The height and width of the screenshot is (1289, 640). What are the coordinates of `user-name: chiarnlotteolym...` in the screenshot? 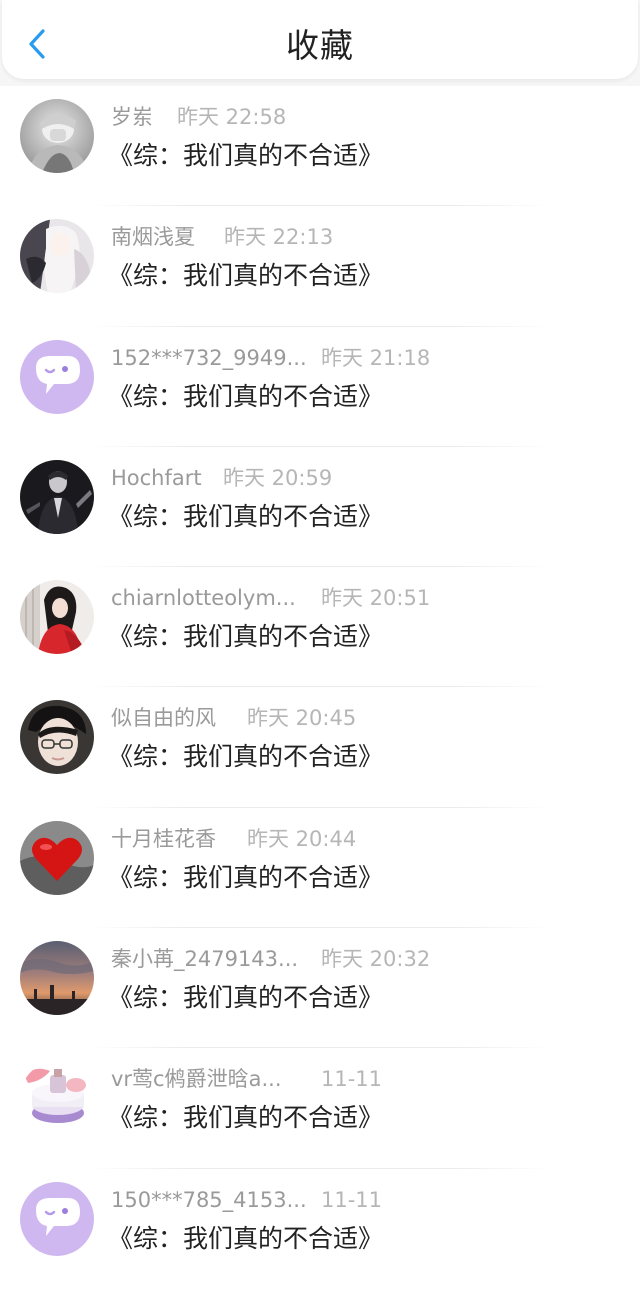 It's located at (203, 598).